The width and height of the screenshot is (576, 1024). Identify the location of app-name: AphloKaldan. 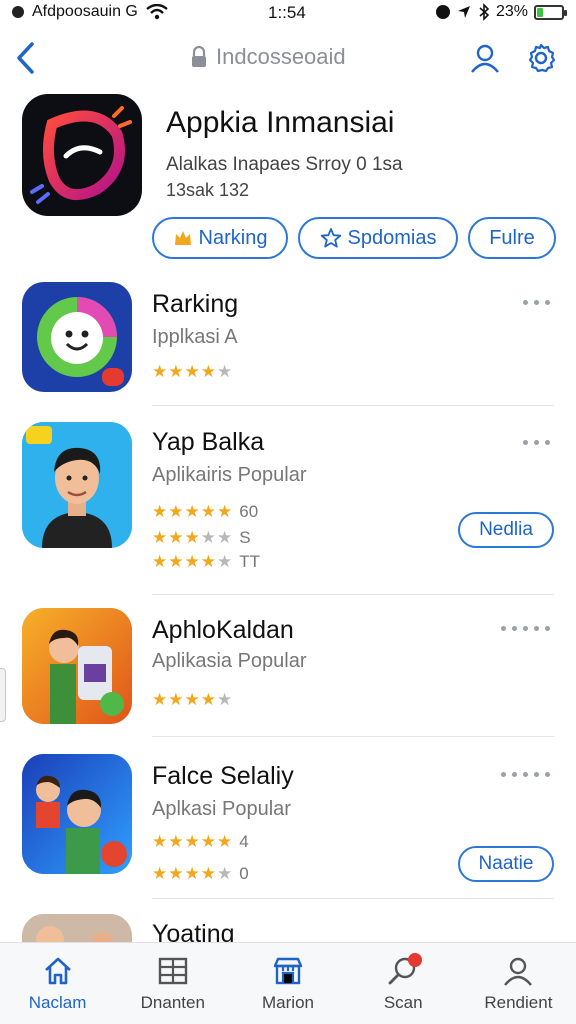
(223, 630).